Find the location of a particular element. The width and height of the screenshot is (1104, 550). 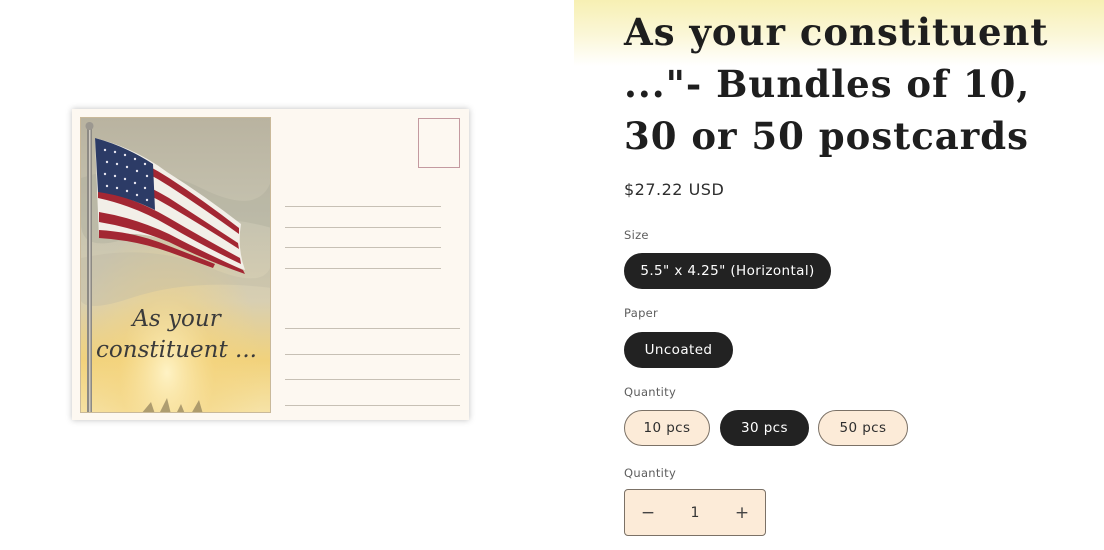

bundle-option-30: 30 pcs is located at coordinates (764, 428).